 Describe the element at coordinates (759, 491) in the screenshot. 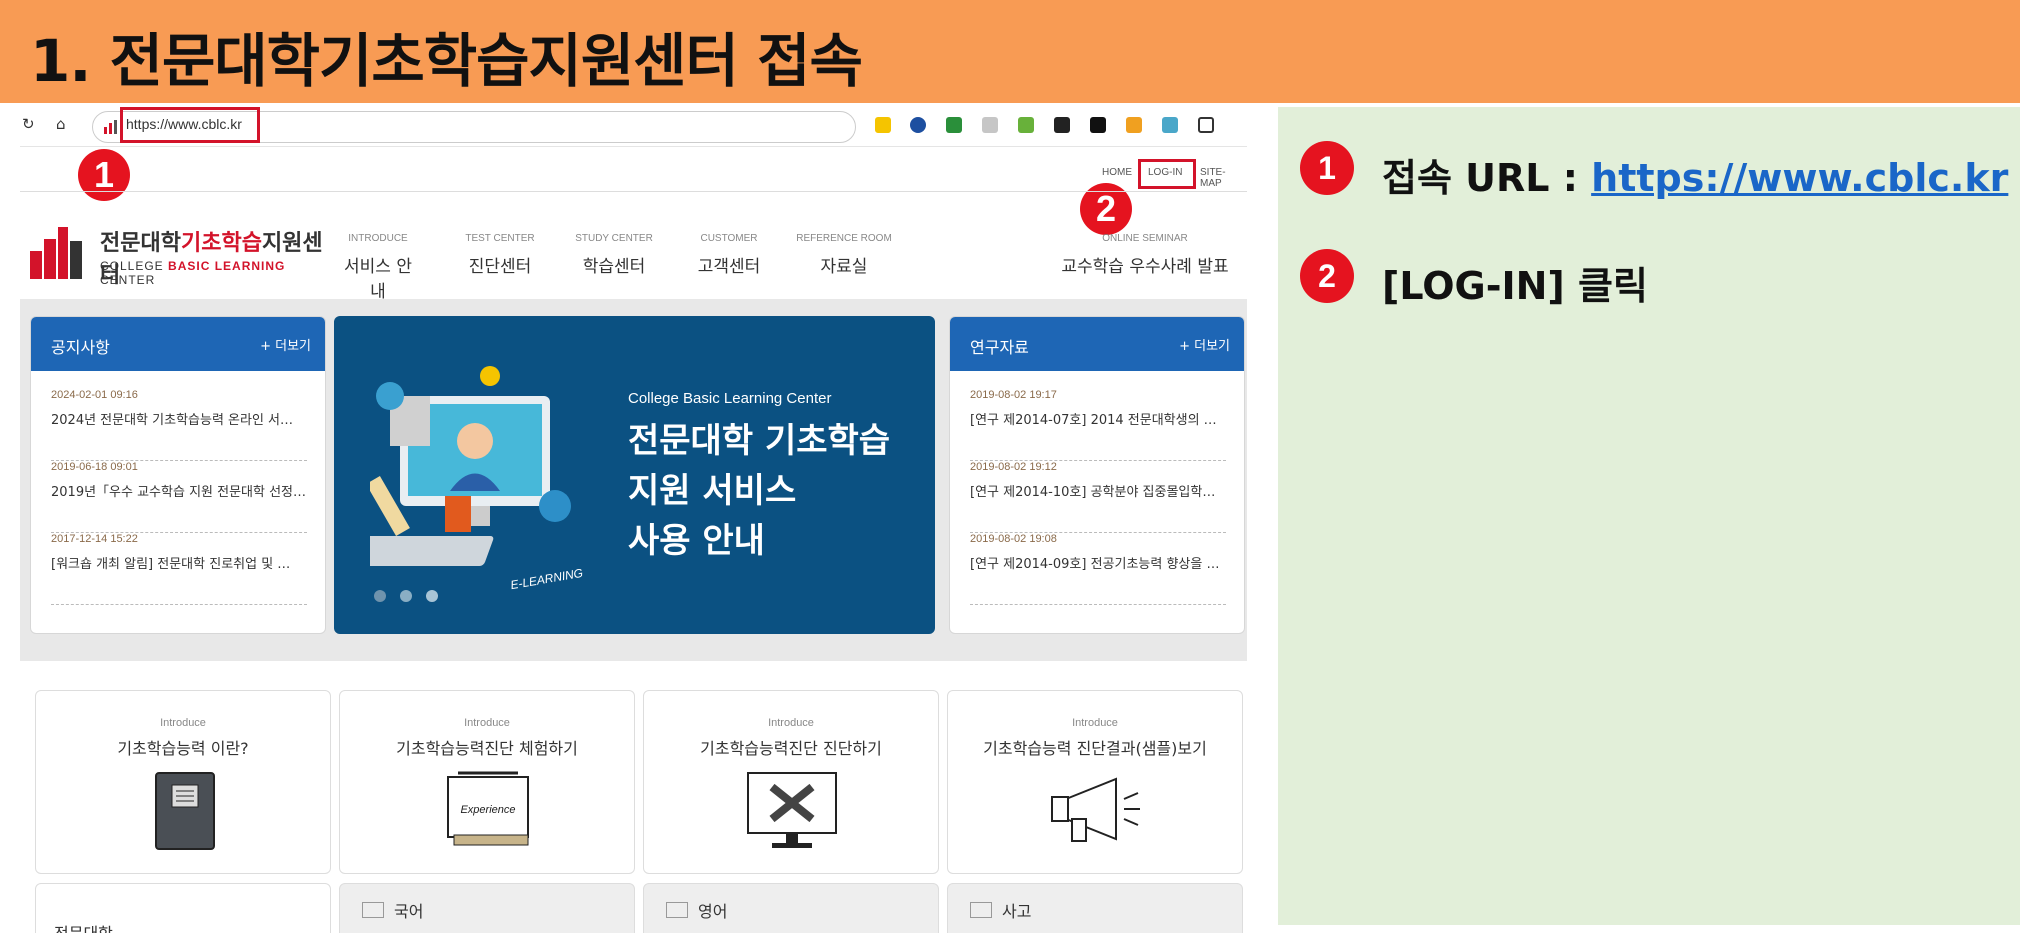

I see `banner-heading: 전문대학 기초학습 지원 서비스 사용 안내` at that location.